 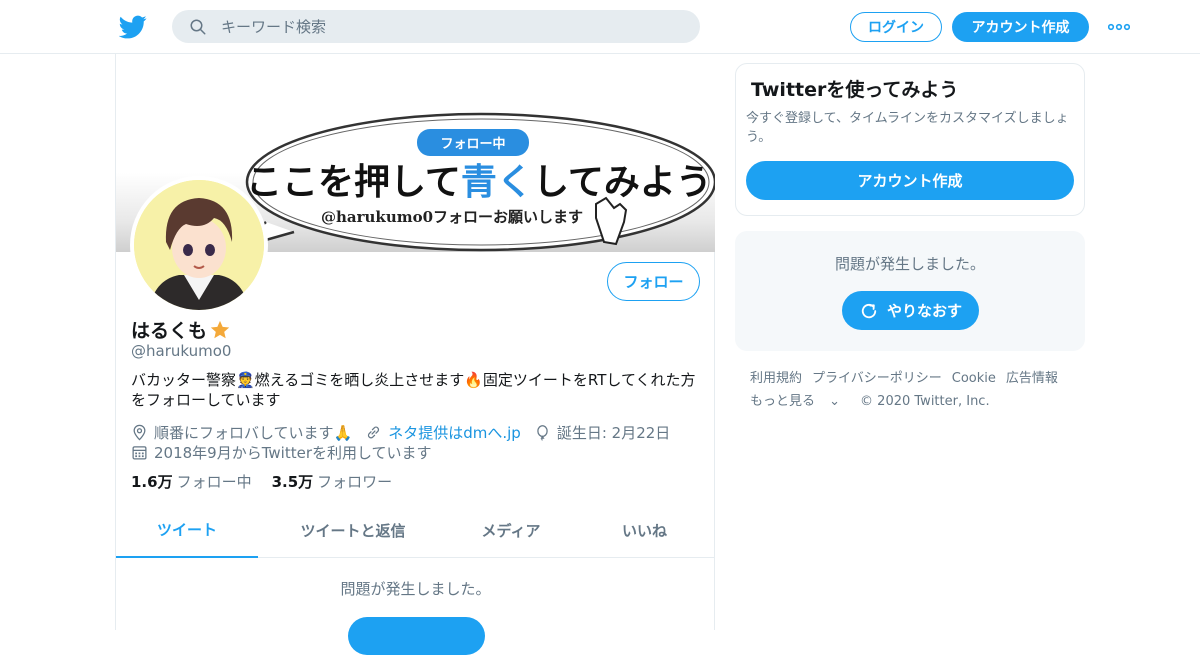 I want to click on search-input, so click(x=451, y=26).